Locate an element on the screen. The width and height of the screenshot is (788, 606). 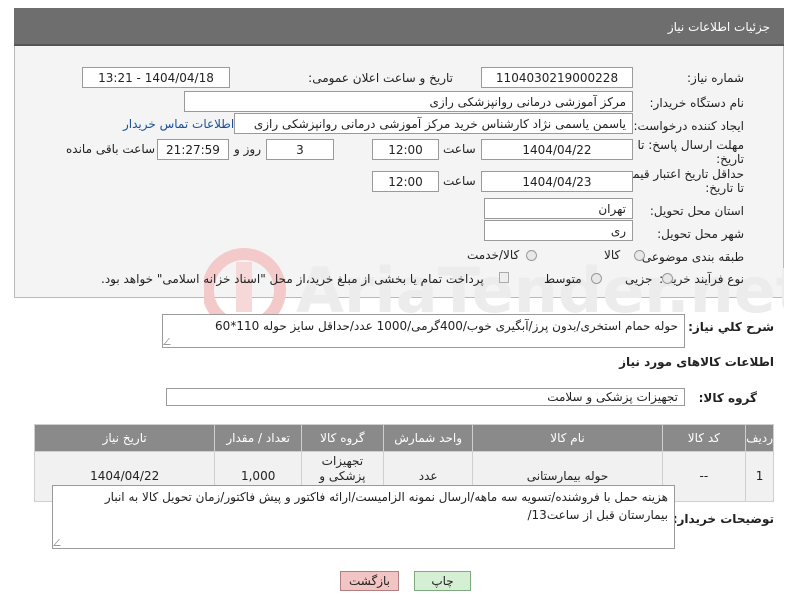
days-field: 3 is located at coordinates (300, 149).